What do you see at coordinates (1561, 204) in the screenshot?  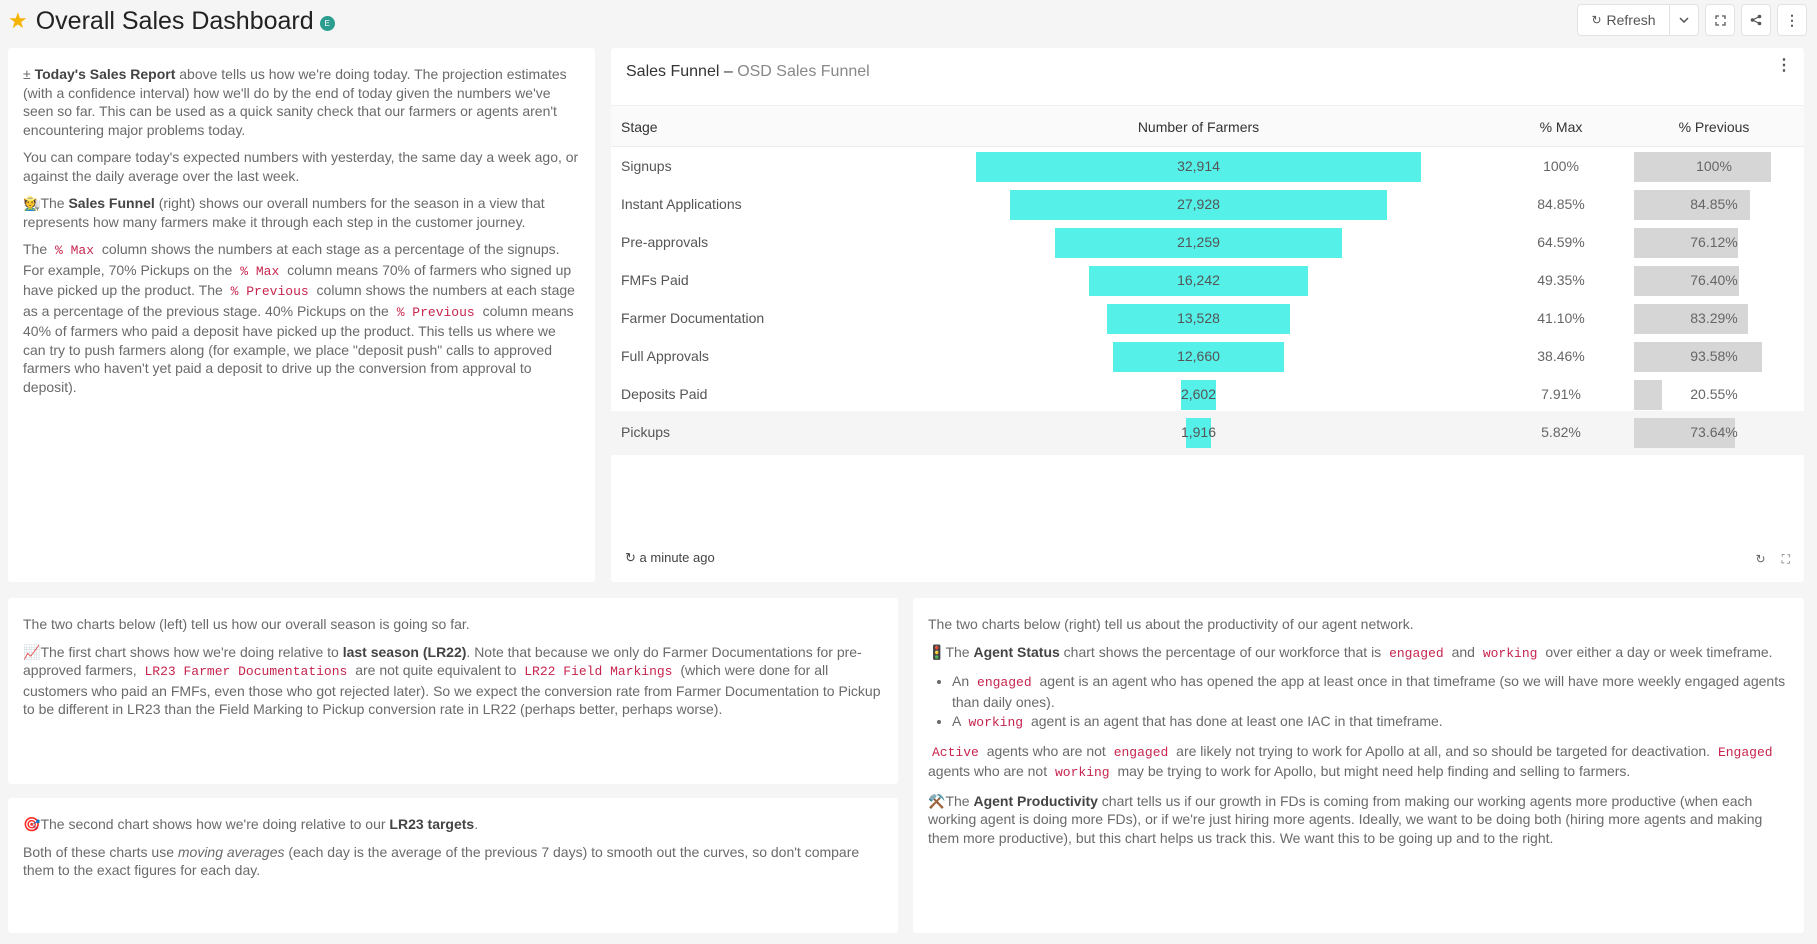 I see `pct-max-value: 84.85%` at bounding box center [1561, 204].